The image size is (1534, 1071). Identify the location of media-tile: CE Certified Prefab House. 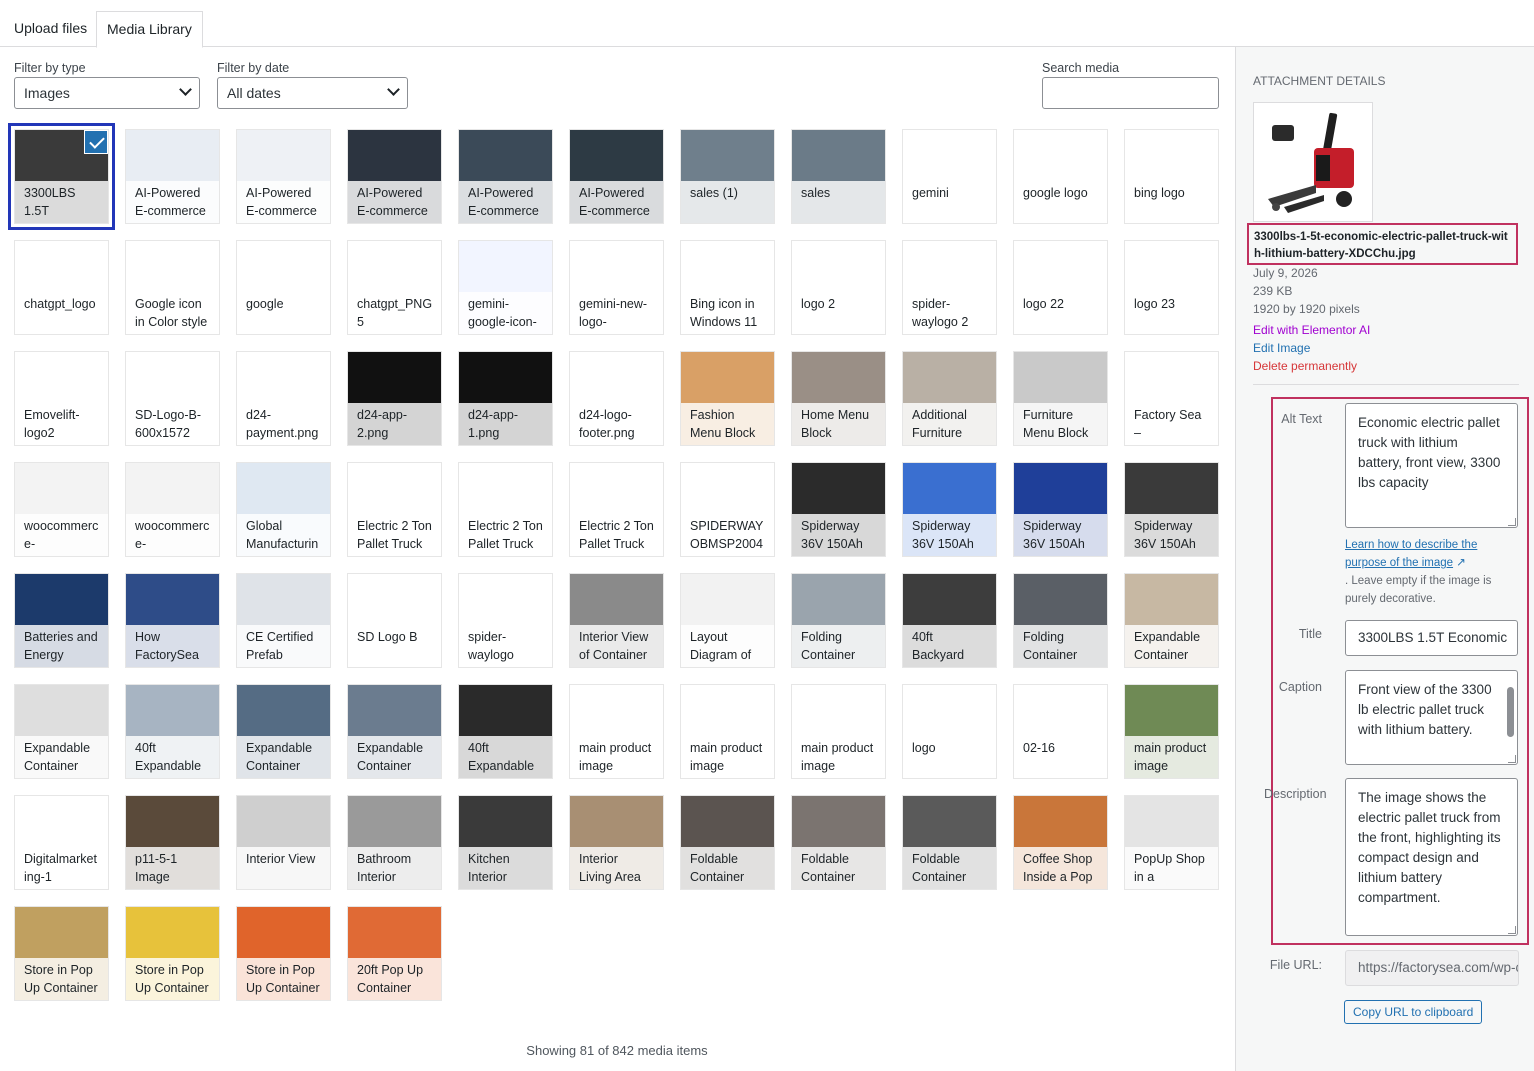
(283, 620).